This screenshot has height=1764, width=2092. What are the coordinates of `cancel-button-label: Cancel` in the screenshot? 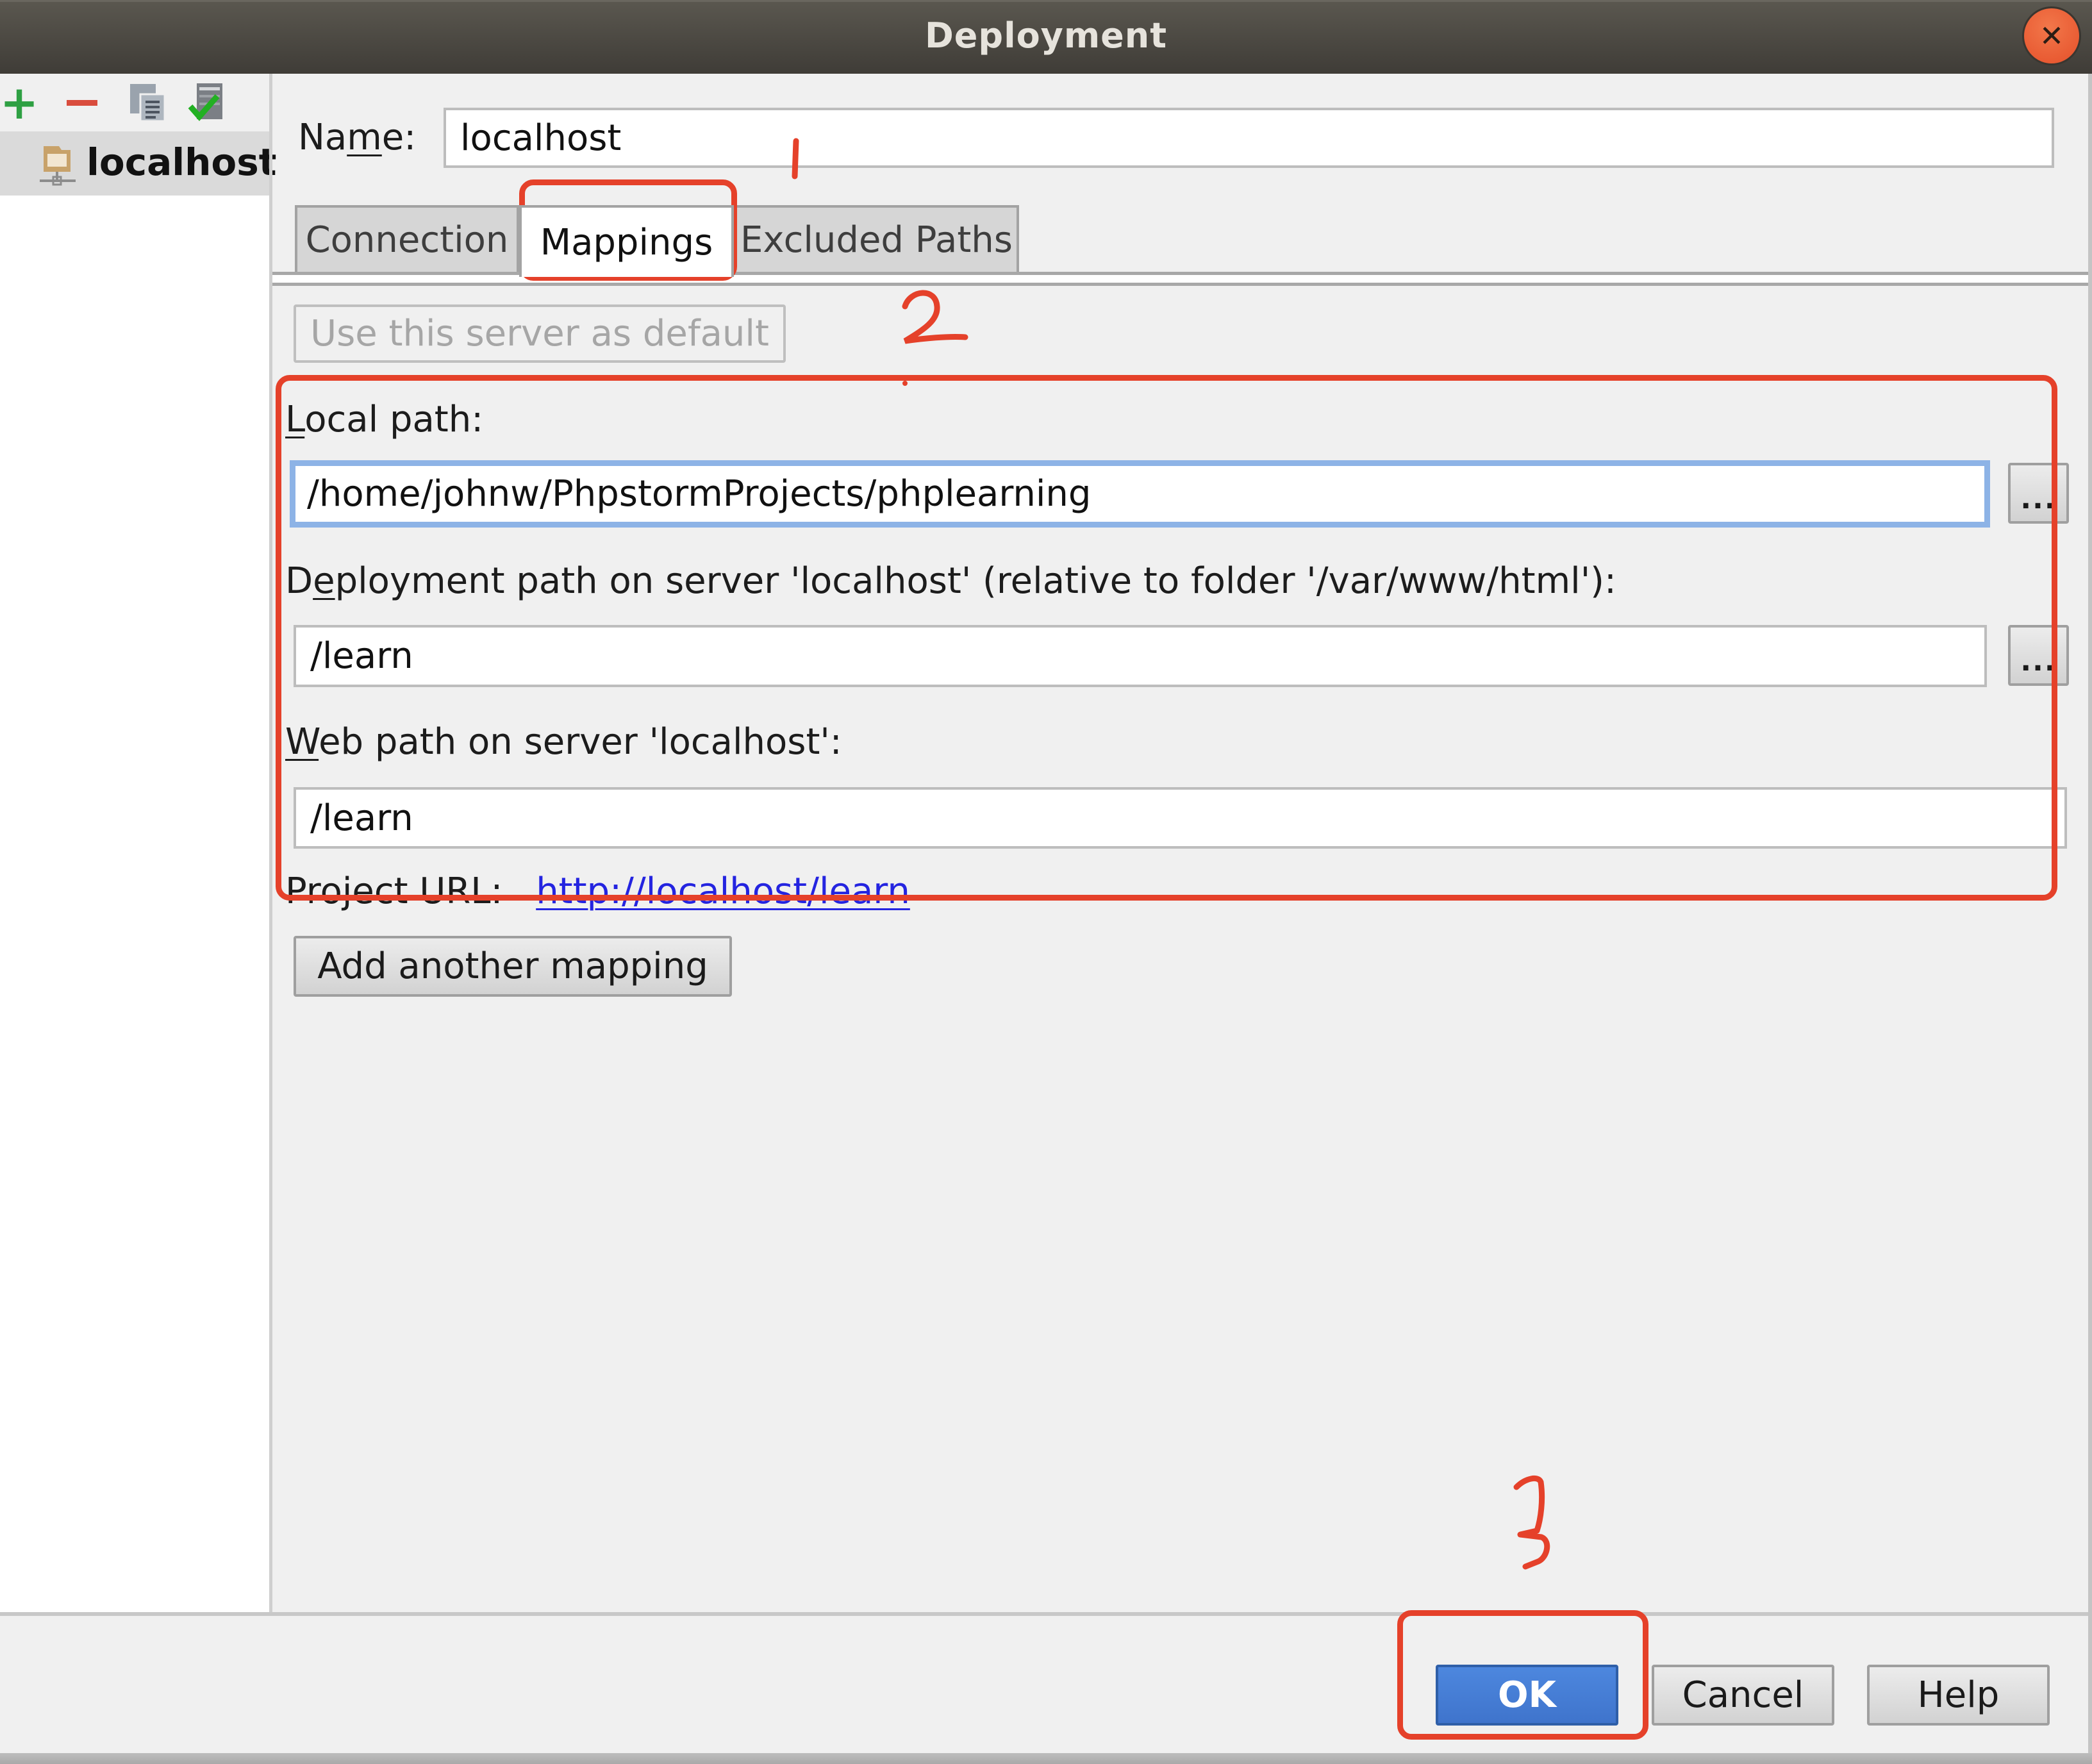 It's located at (1743, 1695).